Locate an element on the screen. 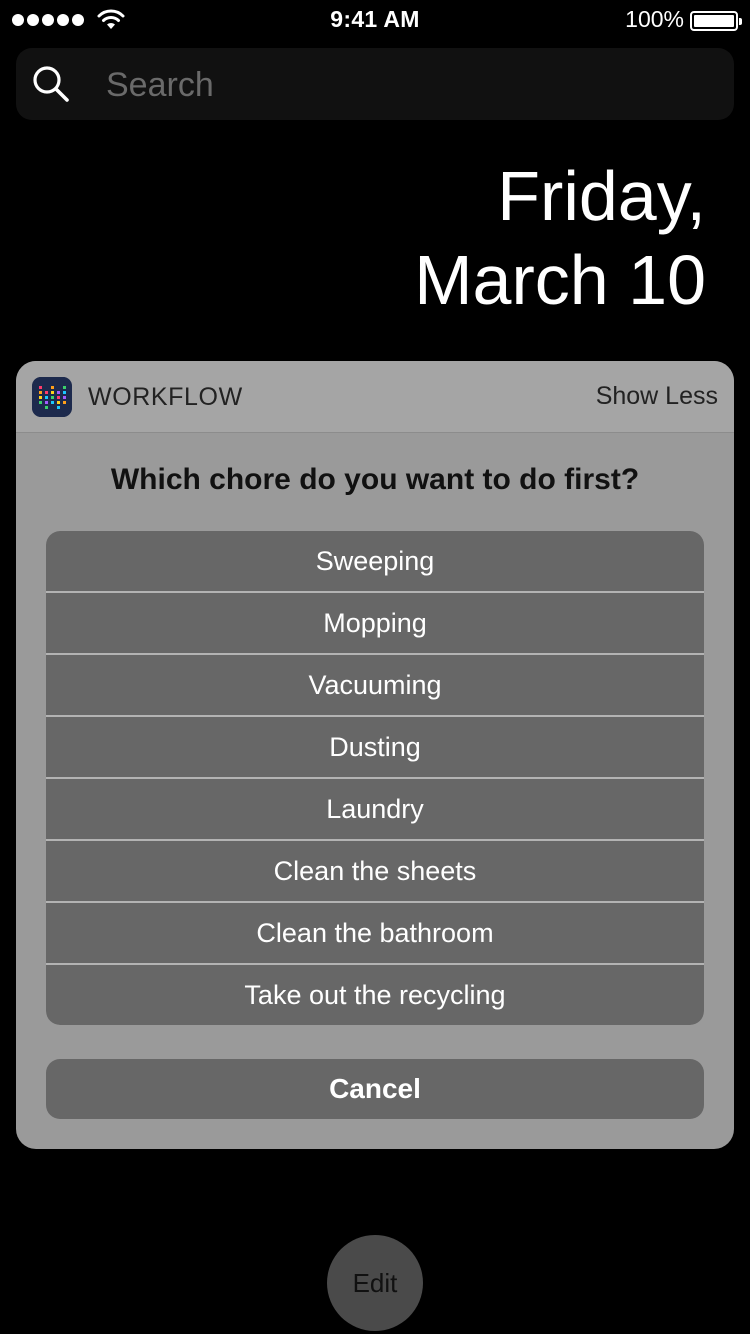  date-day: March 10 is located at coordinates (560, 280).